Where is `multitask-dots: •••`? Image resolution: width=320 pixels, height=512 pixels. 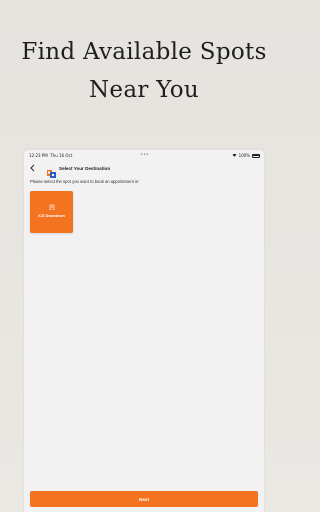 multitask-dots: ••• is located at coordinates (144, 155).